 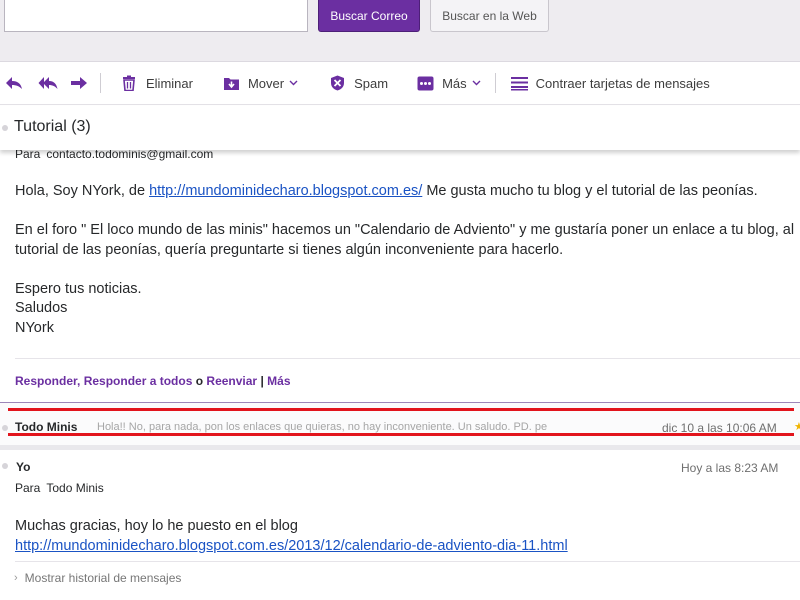 I want to click on search-input, so click(x=156, y=16).